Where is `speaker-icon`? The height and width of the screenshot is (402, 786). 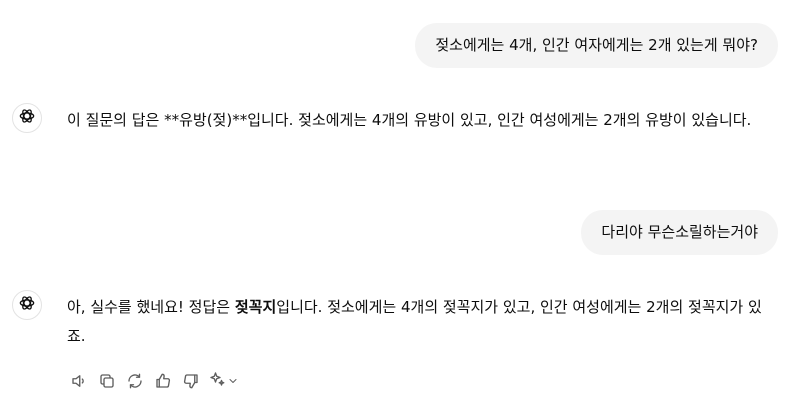
speaker-icon is located at coordinates (79, 381).